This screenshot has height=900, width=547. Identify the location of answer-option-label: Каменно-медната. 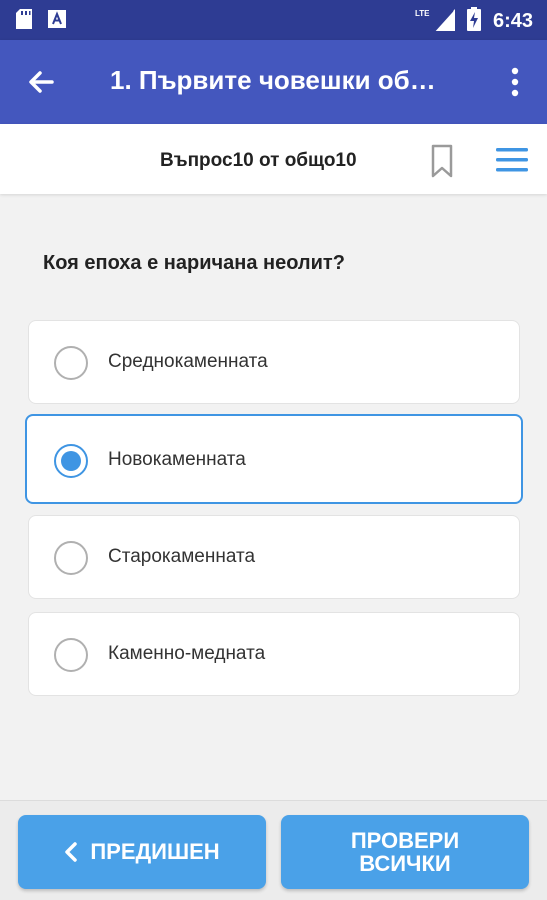
(187, 653).